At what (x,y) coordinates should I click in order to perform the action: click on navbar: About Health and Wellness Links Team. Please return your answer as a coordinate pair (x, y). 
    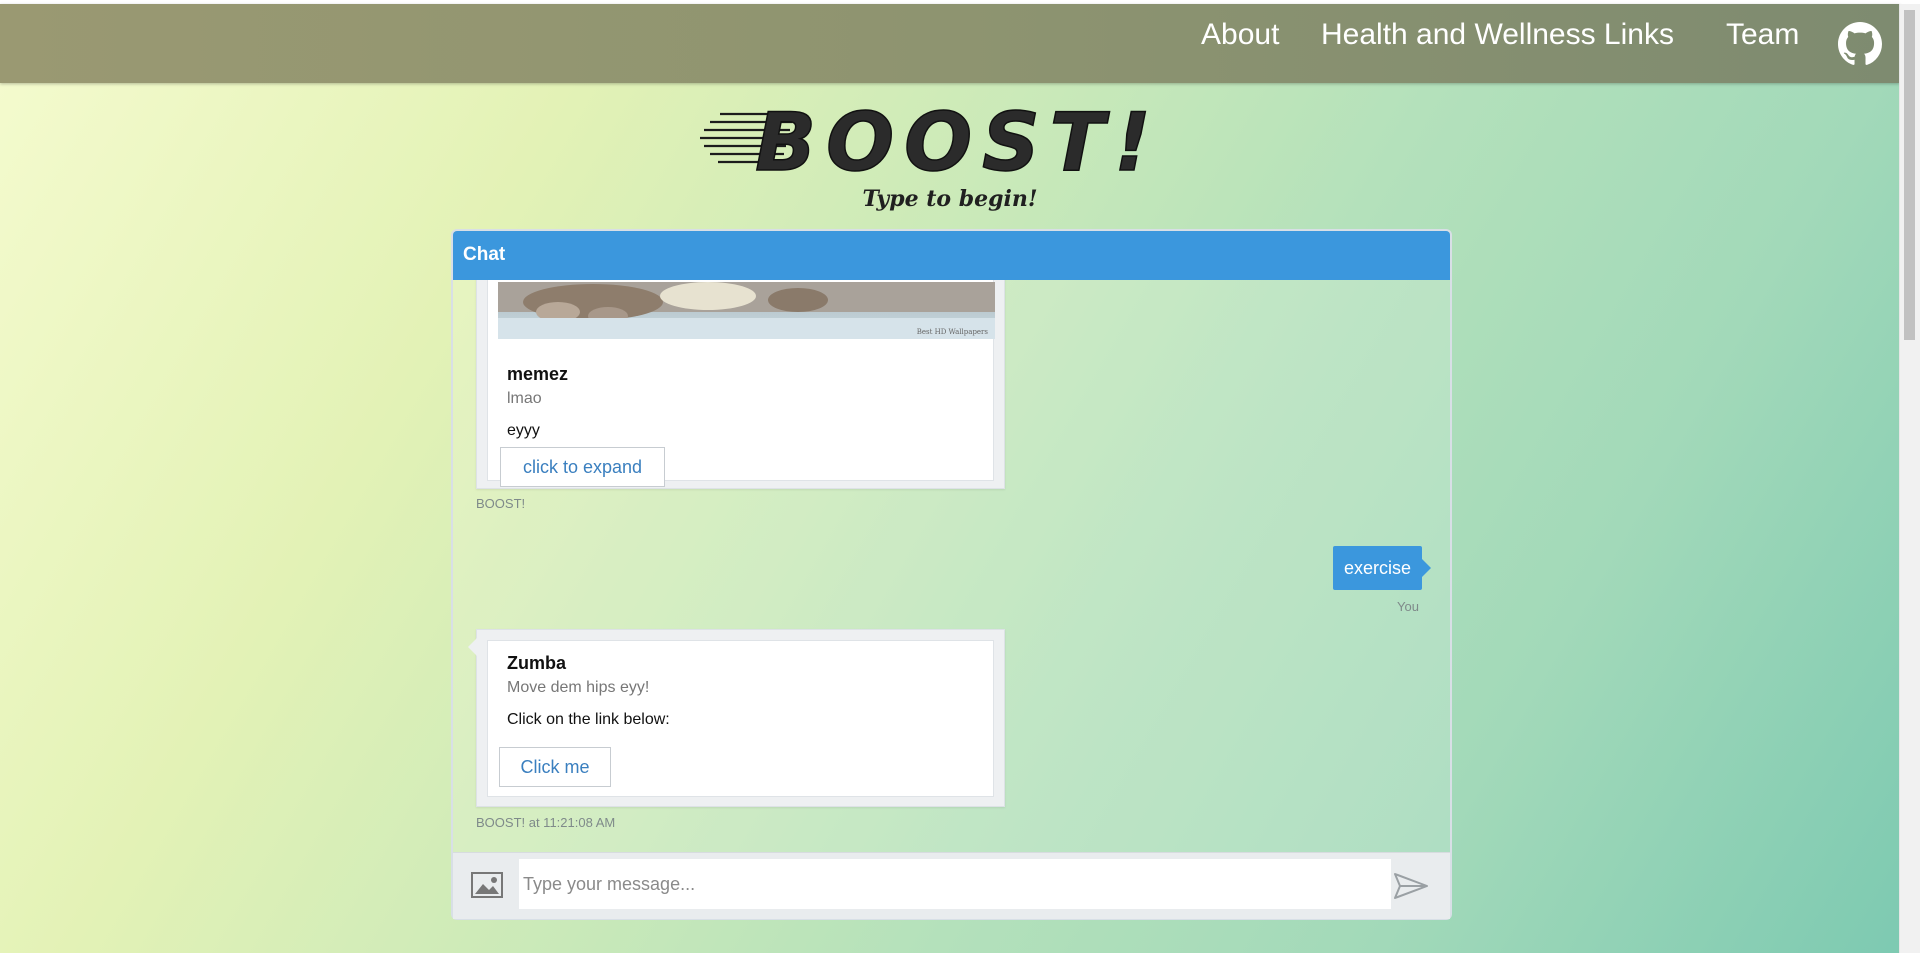
    Looking at the image, I should click on (950, 43).